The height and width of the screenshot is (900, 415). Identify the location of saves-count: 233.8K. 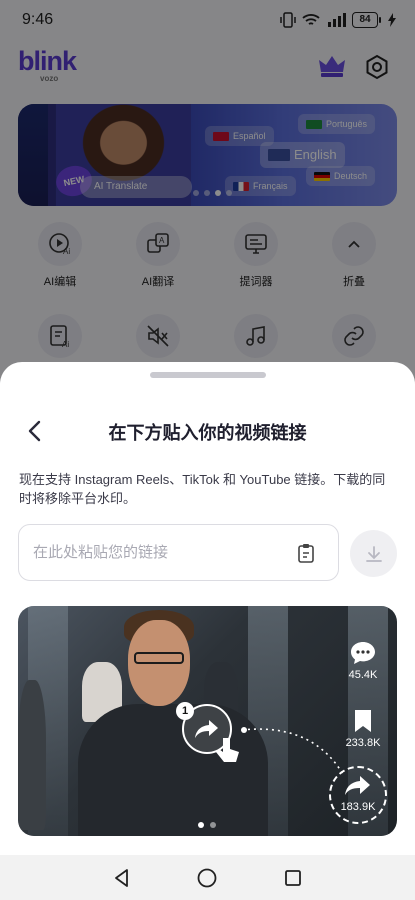
(363, 743).